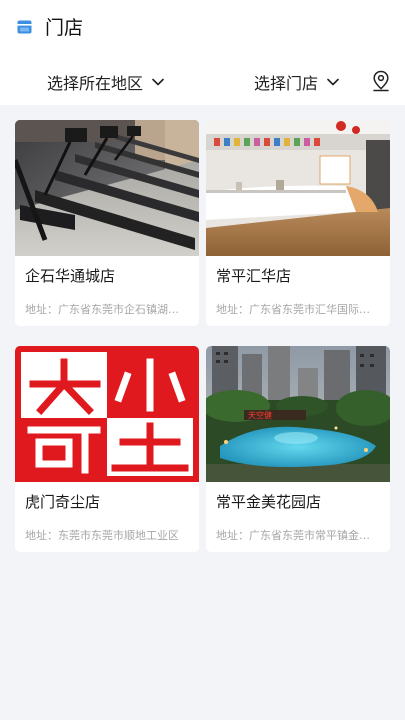 The width and height of the screenshot is (405, 720). Describe the element at coordinates (70, 276) in the screenshot. I see `store-name: 企石华通城店` at that location.